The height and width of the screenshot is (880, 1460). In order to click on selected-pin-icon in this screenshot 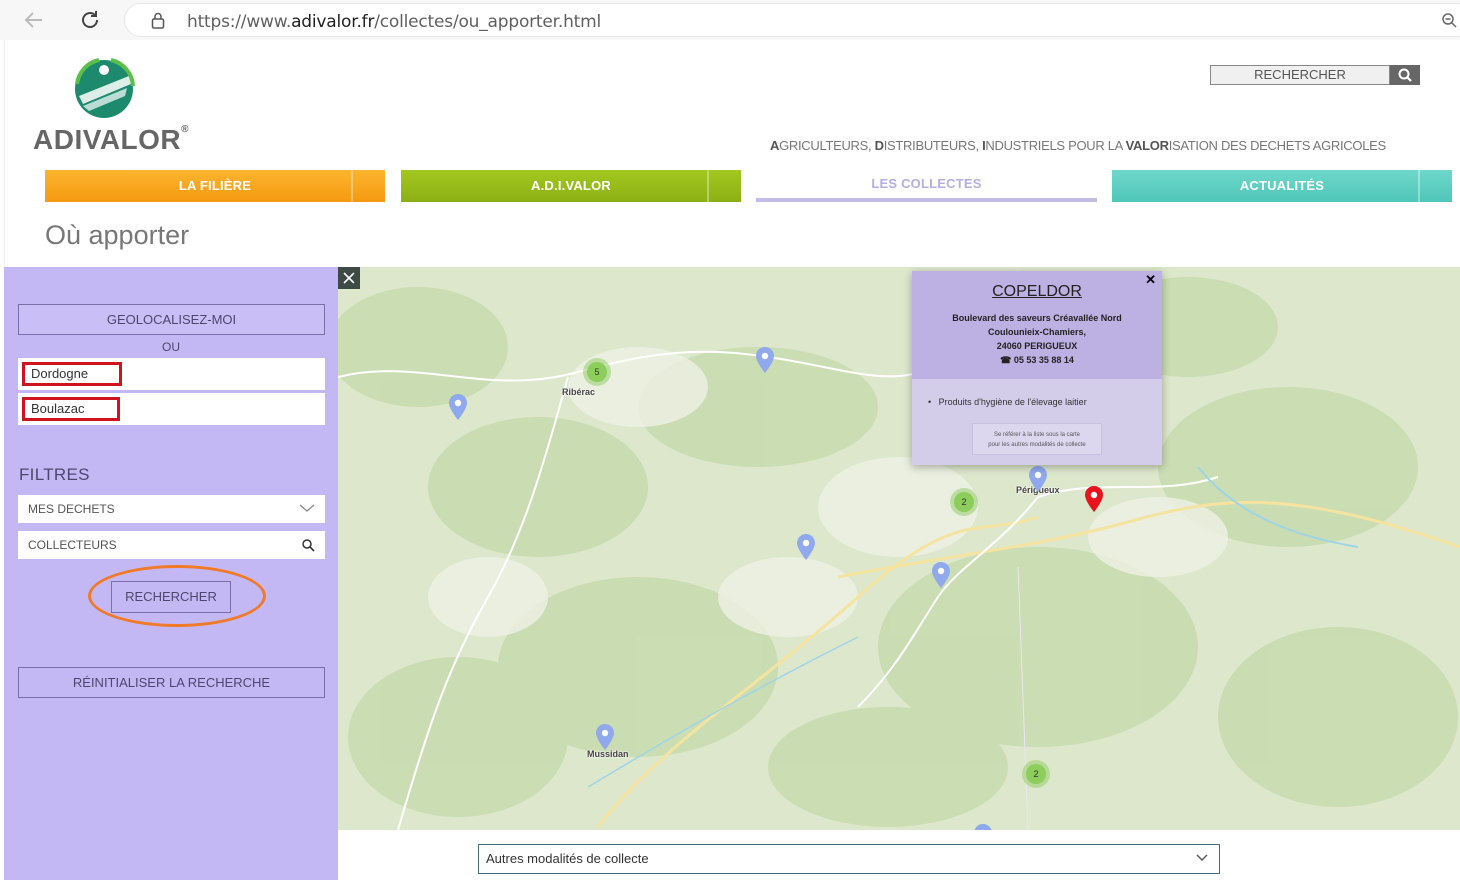, I will do `click(1094, 499)`.